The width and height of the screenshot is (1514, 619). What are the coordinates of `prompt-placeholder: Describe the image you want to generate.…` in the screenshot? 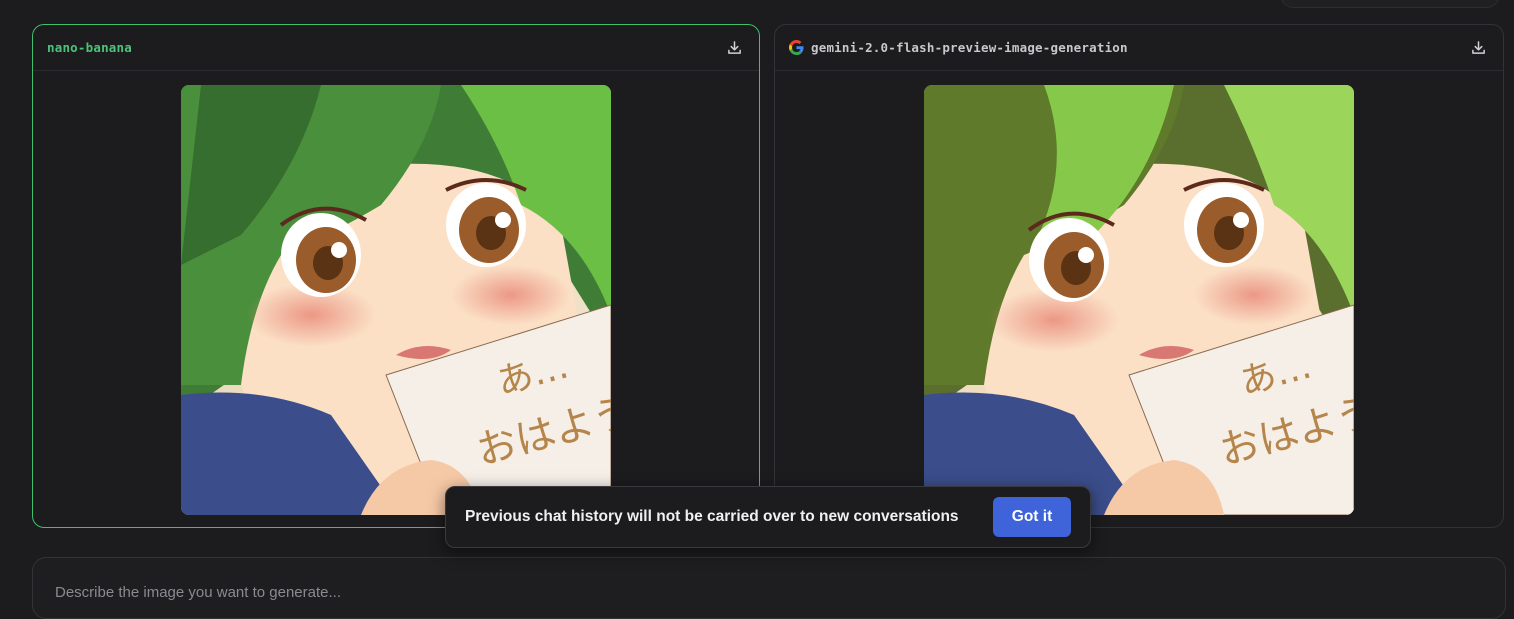 It's located at (198, 592).